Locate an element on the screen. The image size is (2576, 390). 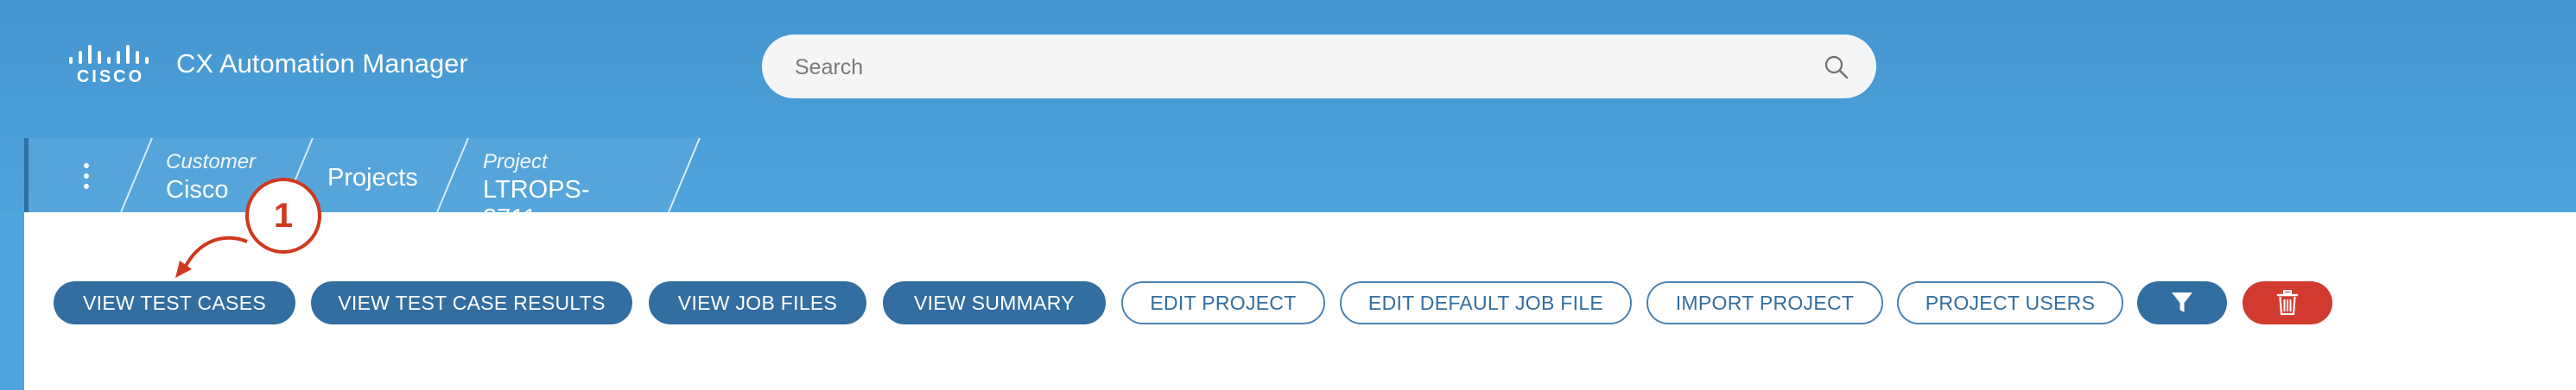
edit-project-button: EDIT PROJECT is located at coordinates (1223, 303).